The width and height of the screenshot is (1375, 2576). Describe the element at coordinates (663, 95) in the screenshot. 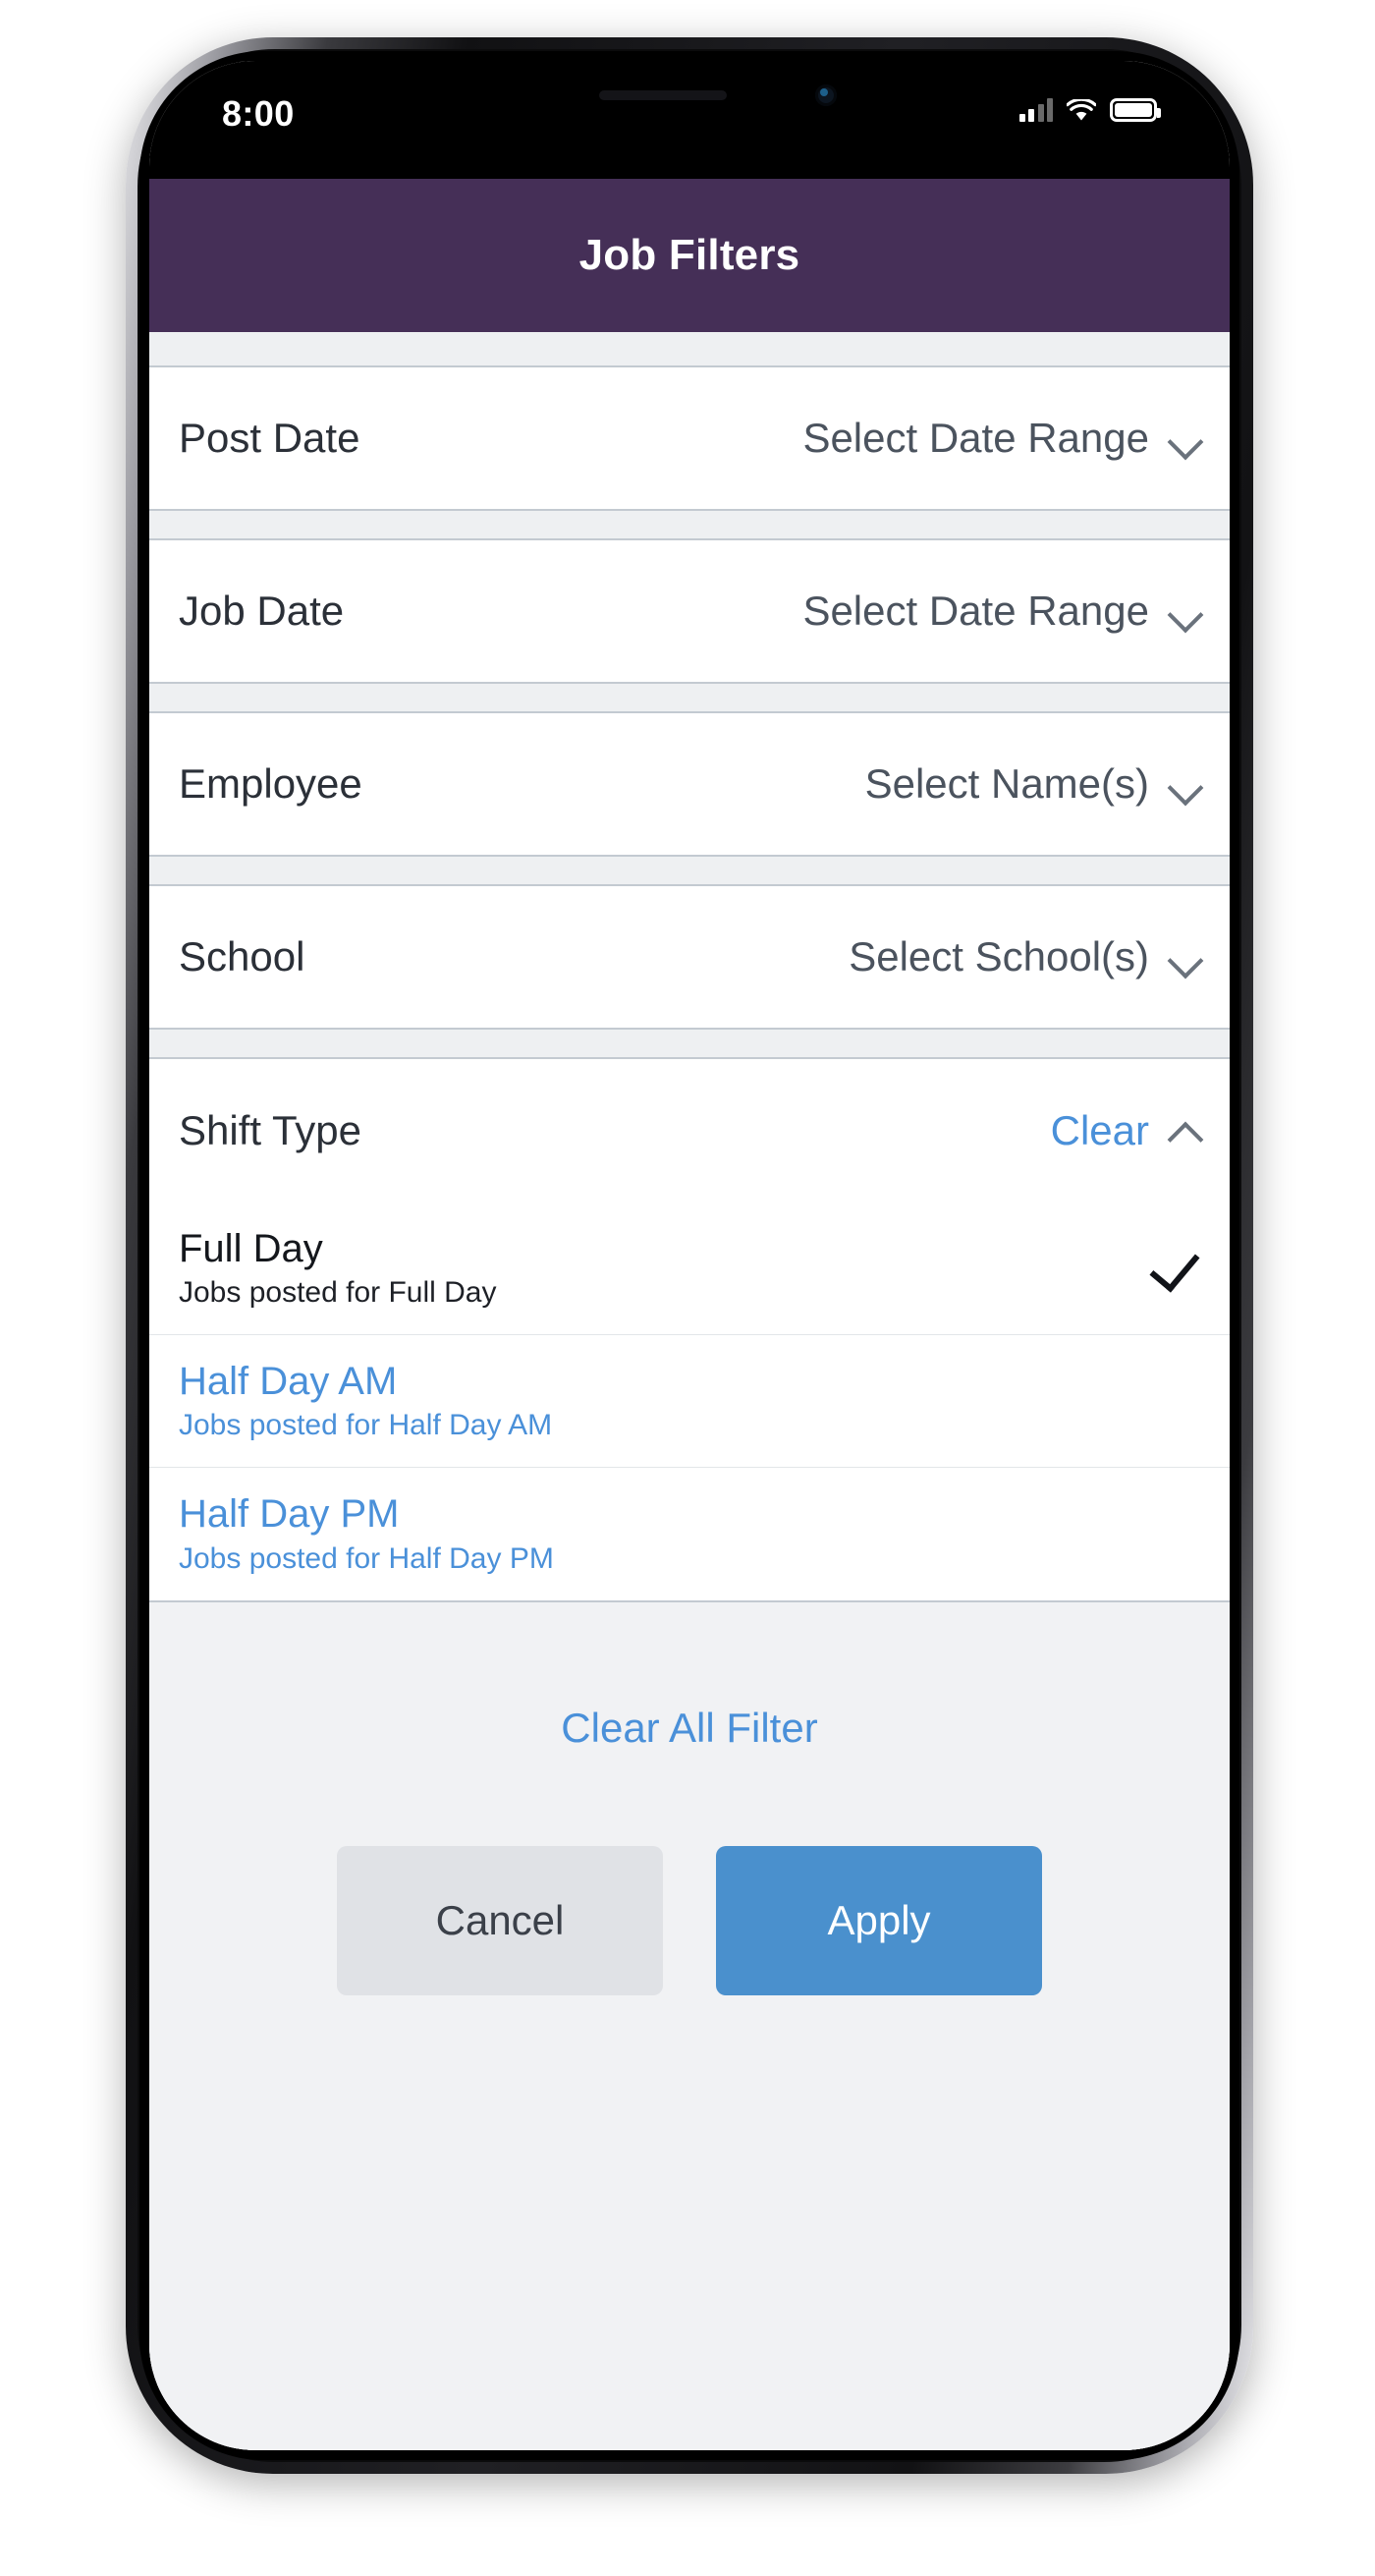

I see `earpiece-speaker` at that location.